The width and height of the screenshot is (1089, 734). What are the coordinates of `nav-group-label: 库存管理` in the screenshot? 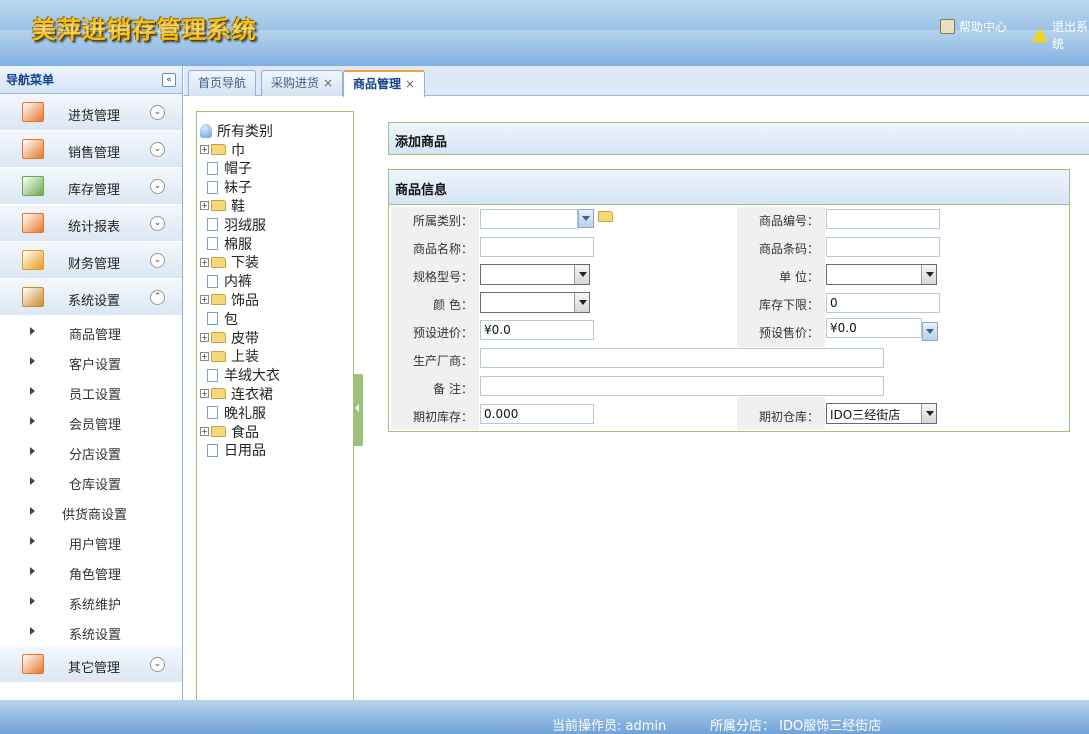 It's located at (94, 190).